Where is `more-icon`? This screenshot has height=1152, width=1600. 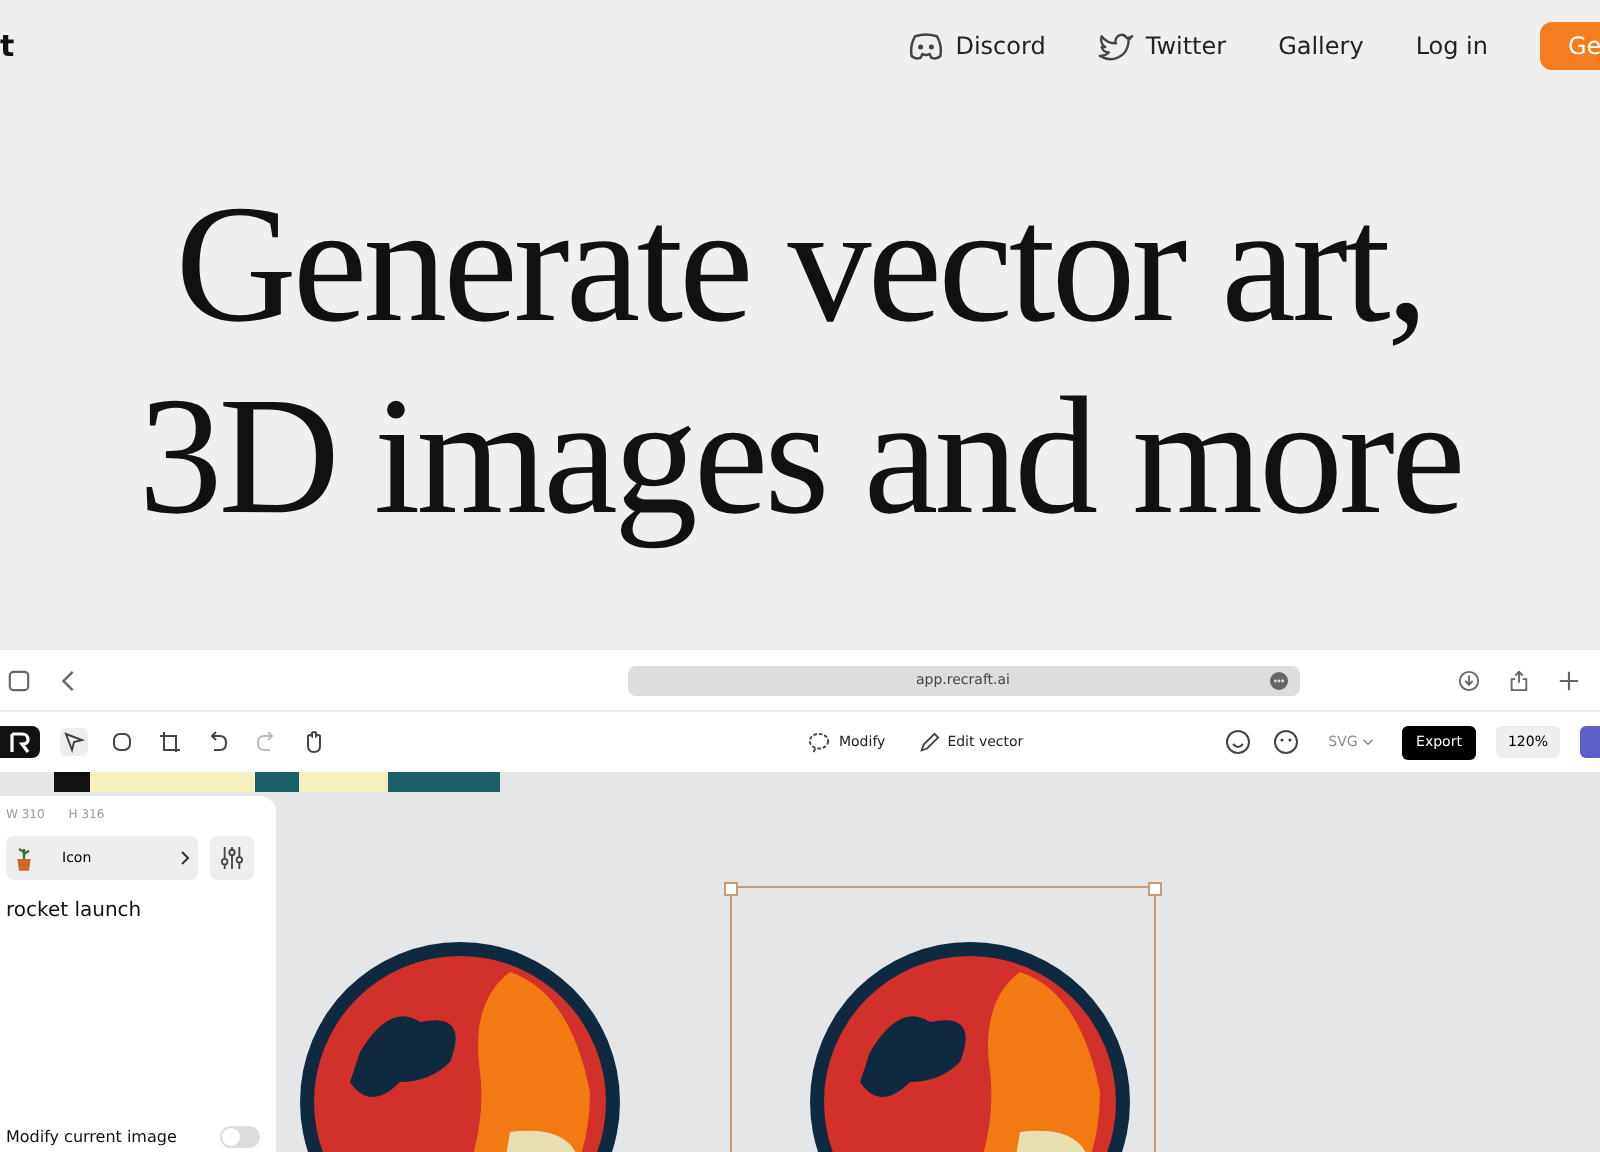 more-icon is located at coordinates (1278, 680).